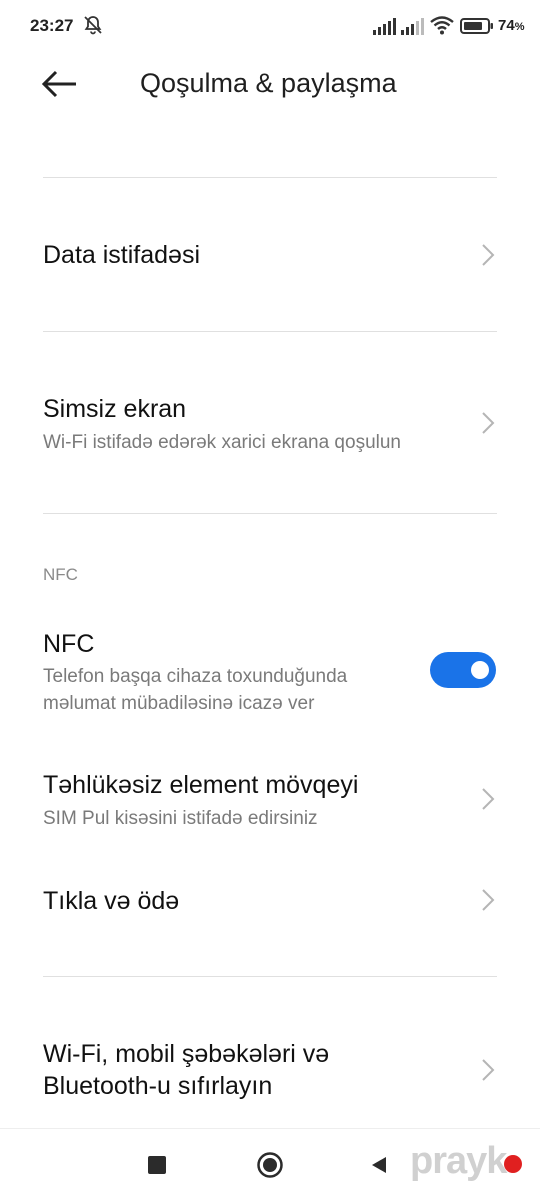  I want to click on signal-strength-icon, so click(384, 26).